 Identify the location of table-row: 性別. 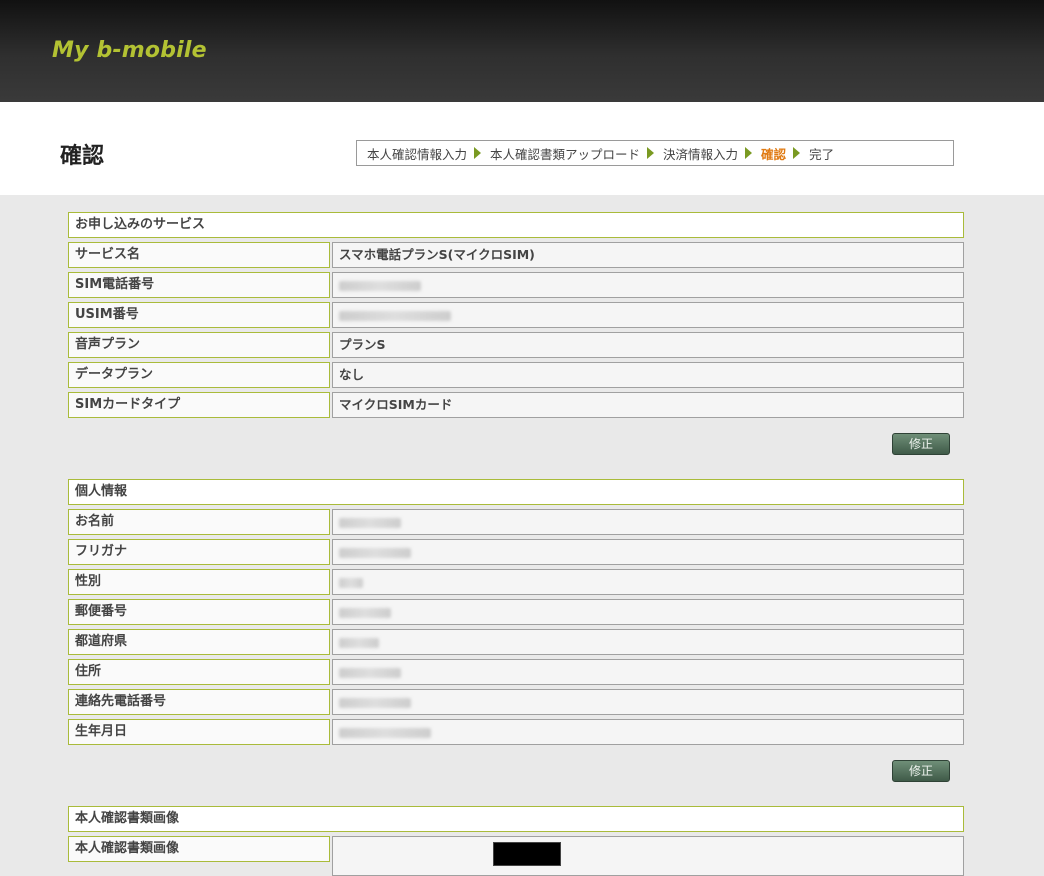
(516, 582).